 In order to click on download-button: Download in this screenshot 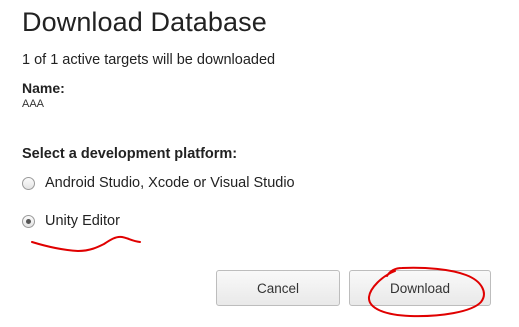, I will do `click(420, 288)`.